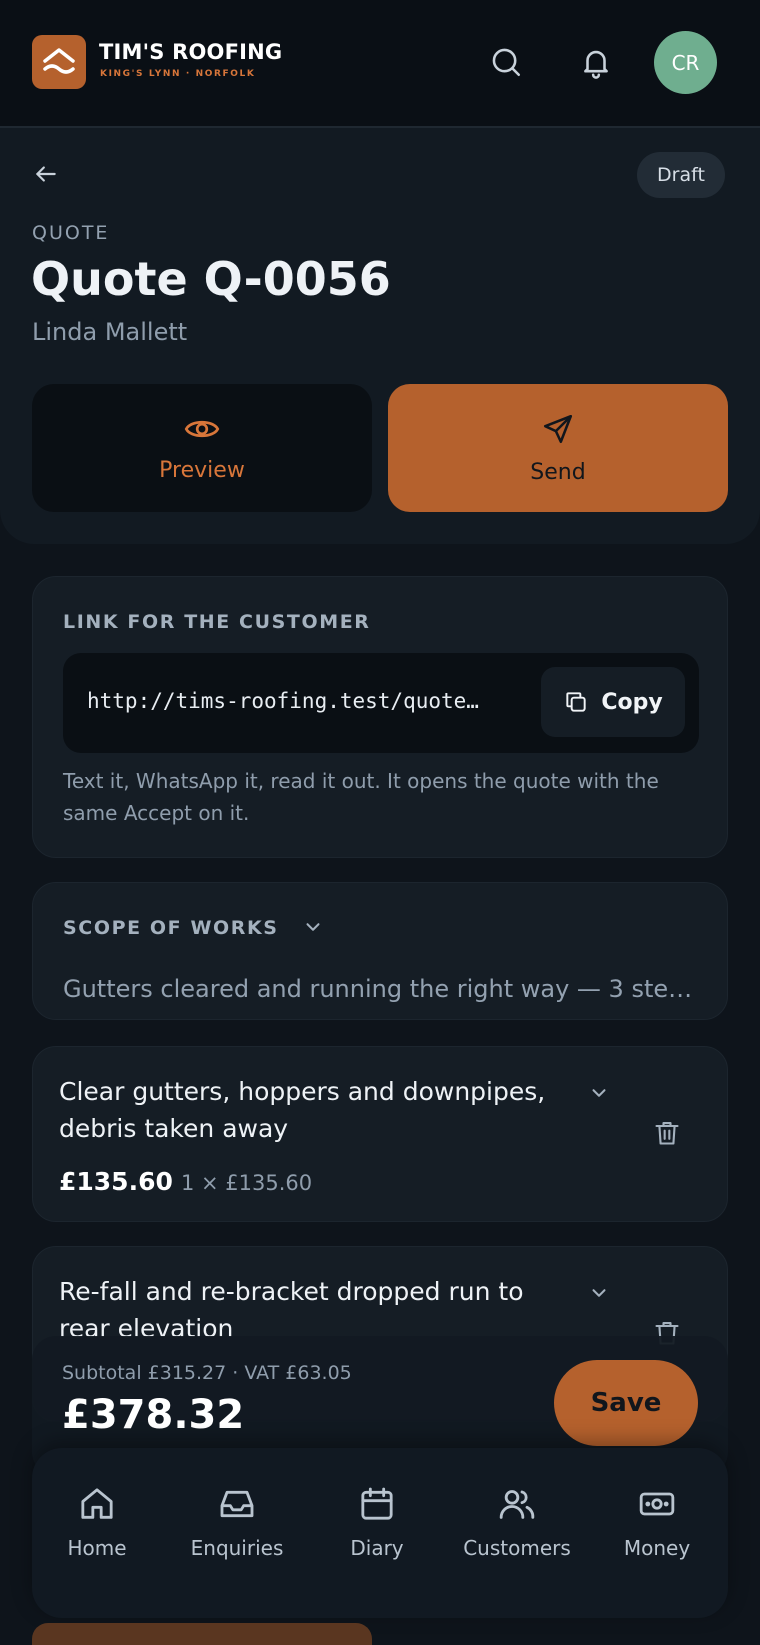 Image resolution: width=760 pixels, height=1645 pixels. Describe the element at coordinates (71, 233) in the screenshot. I see `page-eyebrow: QUOTE` at that location.